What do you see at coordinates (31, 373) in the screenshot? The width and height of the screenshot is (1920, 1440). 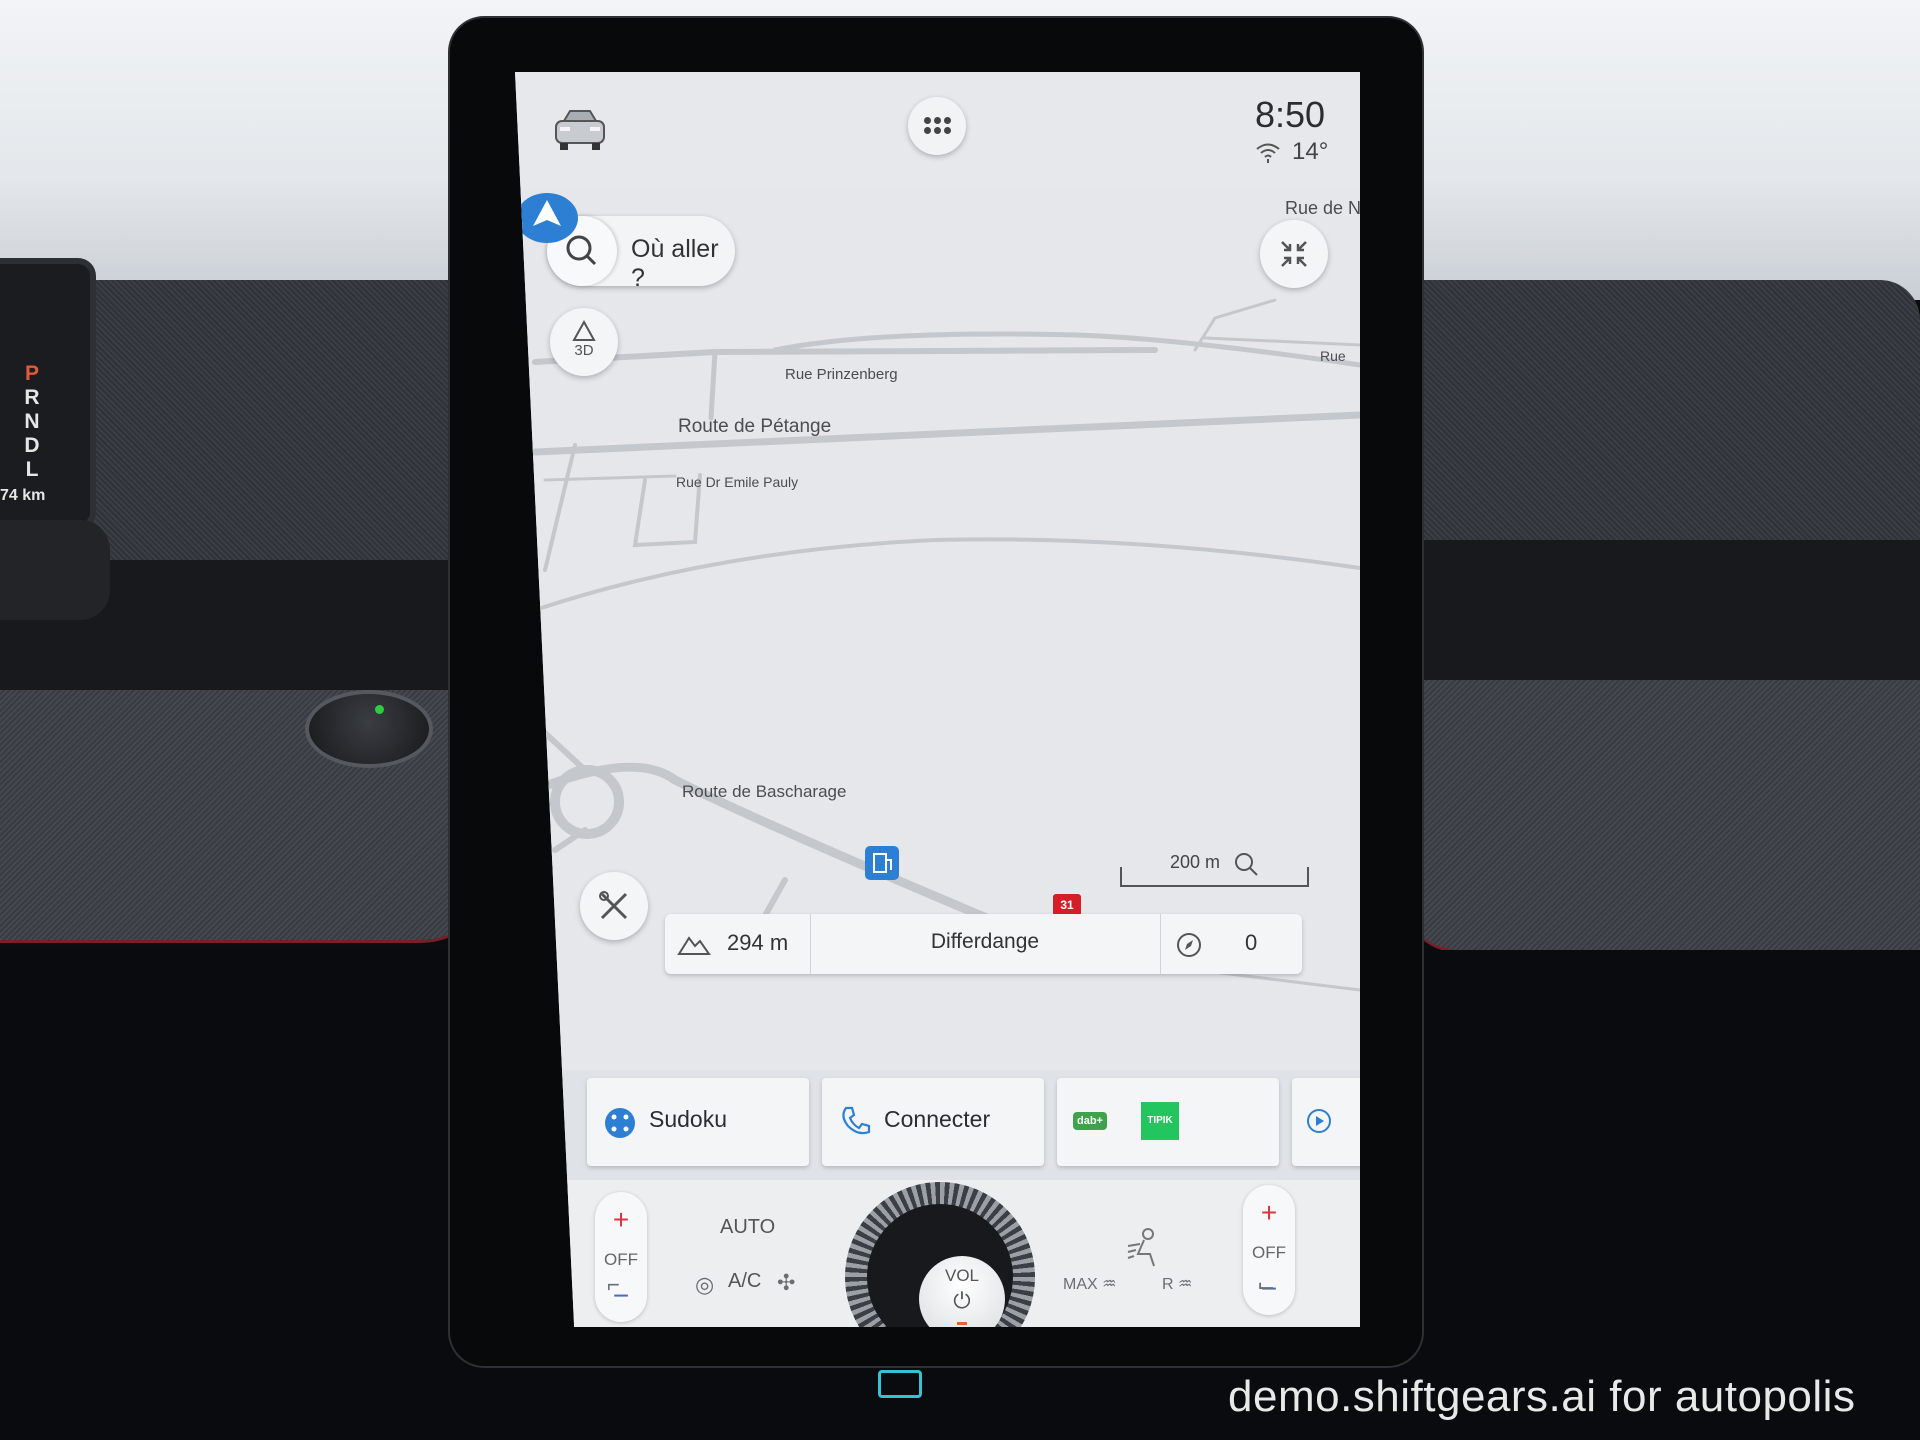 I see `gear-p: P` at bounding box center [31, 373].